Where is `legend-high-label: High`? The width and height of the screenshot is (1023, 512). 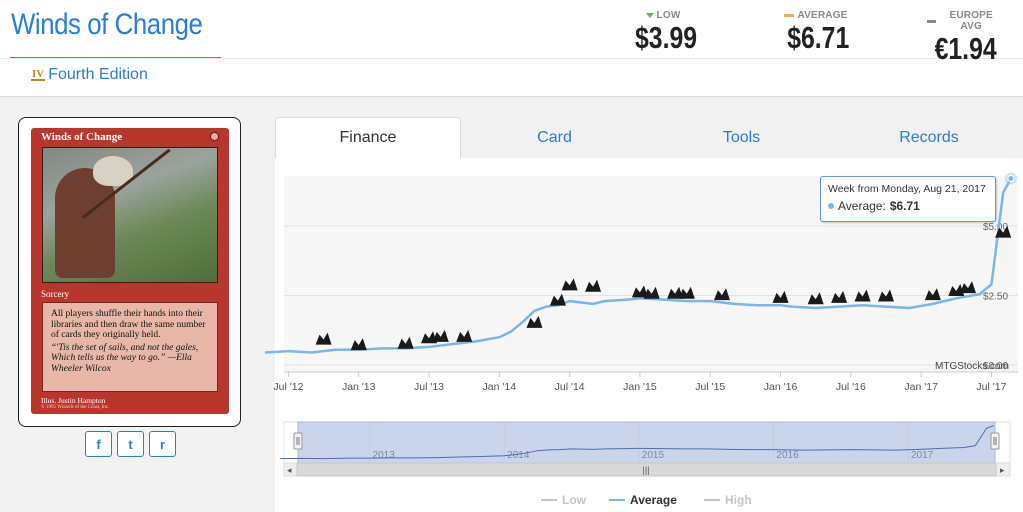 legend-high-label: High is located at coordinates (738, 500).